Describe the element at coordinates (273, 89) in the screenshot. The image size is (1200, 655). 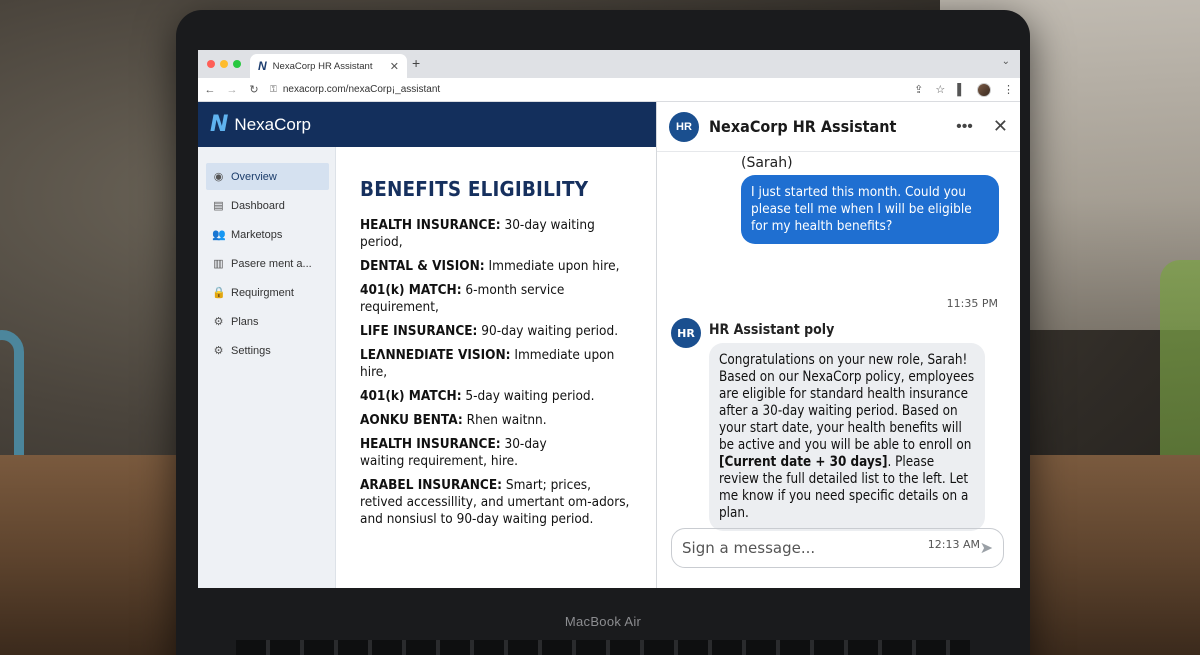
I see `lock-icon: ⚿` at that location.